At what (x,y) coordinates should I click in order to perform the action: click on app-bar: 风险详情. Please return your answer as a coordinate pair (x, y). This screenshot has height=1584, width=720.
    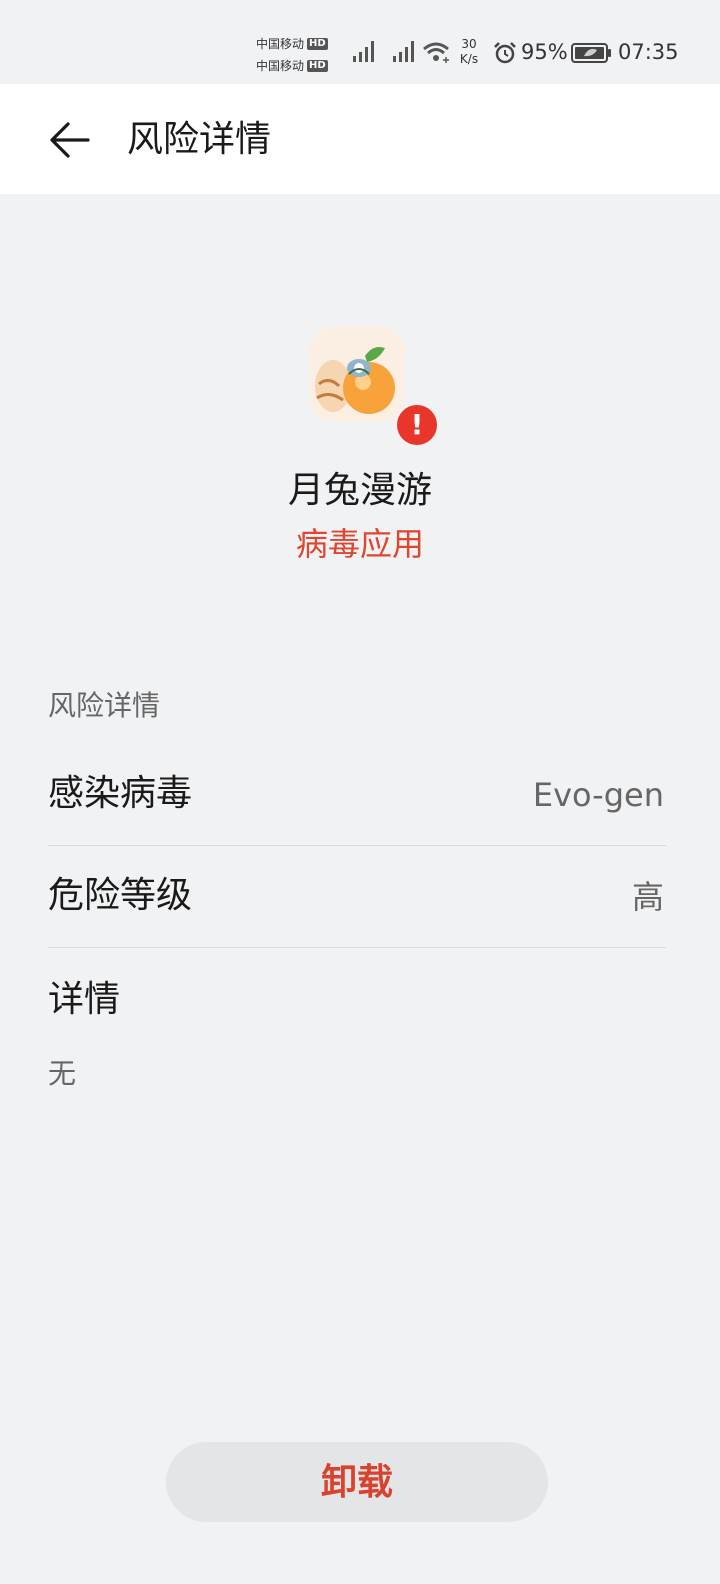
    Looking at the image, I should click on (360, 139).